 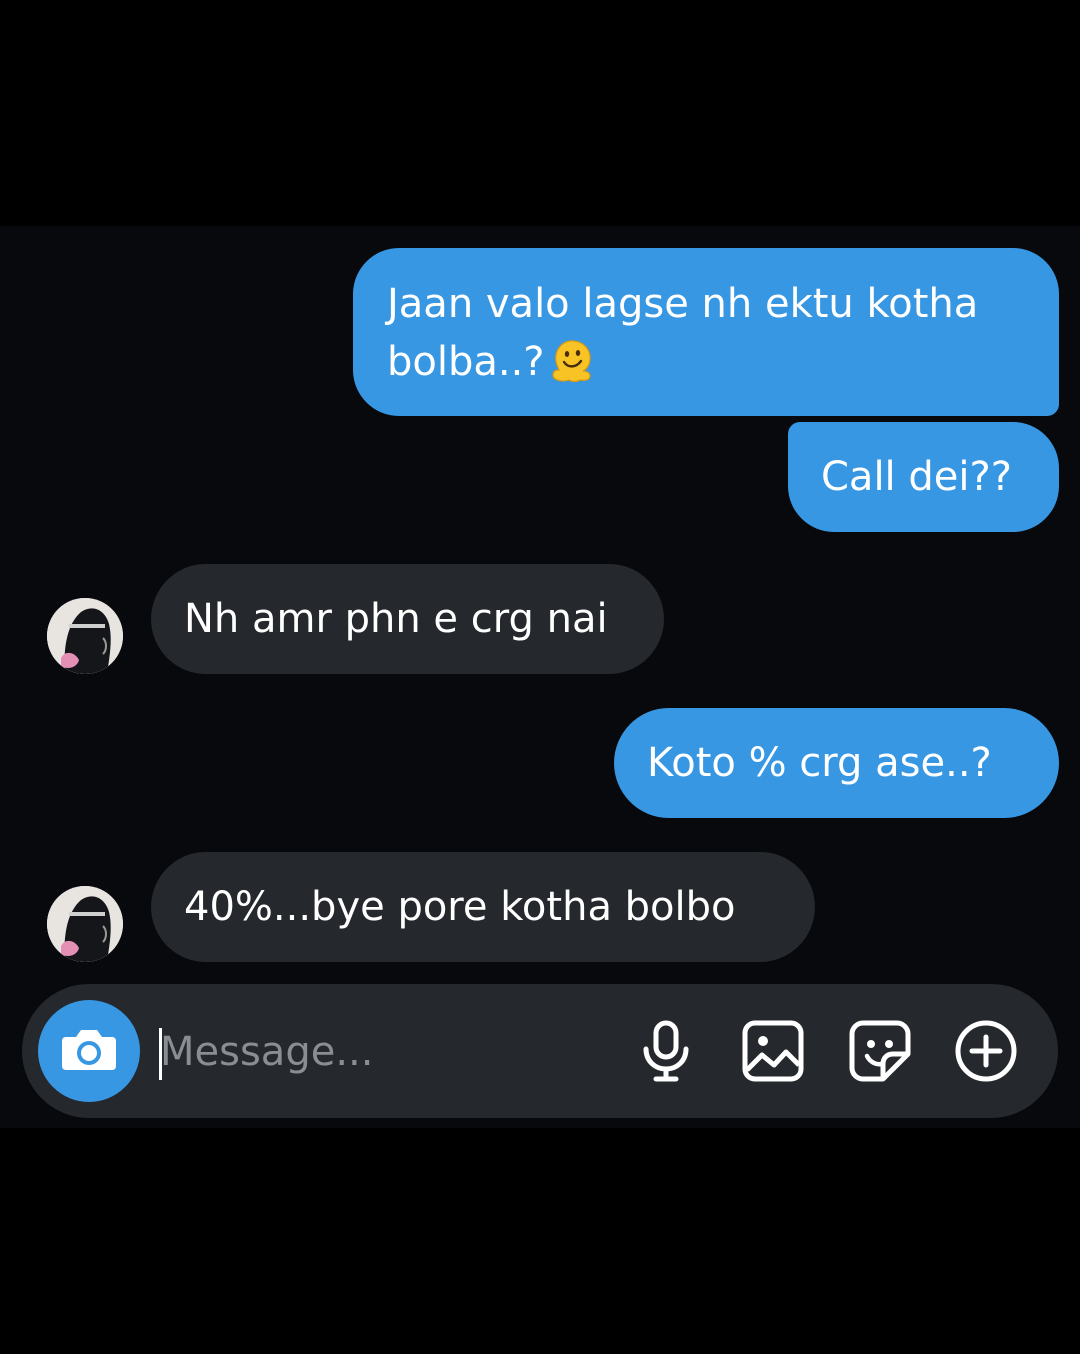 I want to click on message-composer, so click(x=540, y=1051).